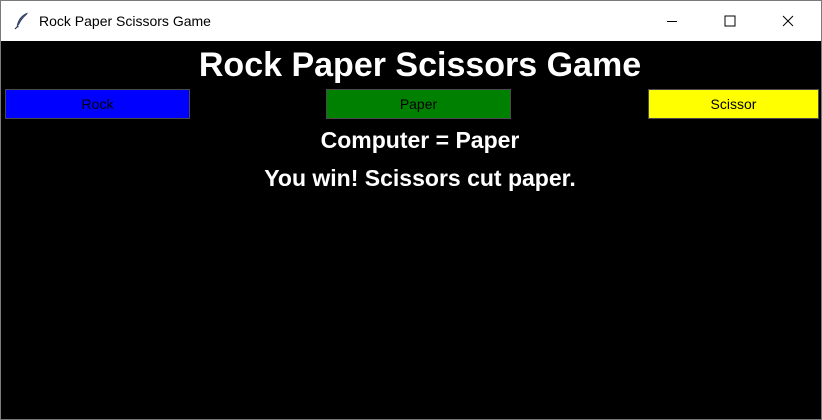 Image resolution: width=822 pixels, height=420 pixels. I want to click on maximize-button, so click(730, 21).